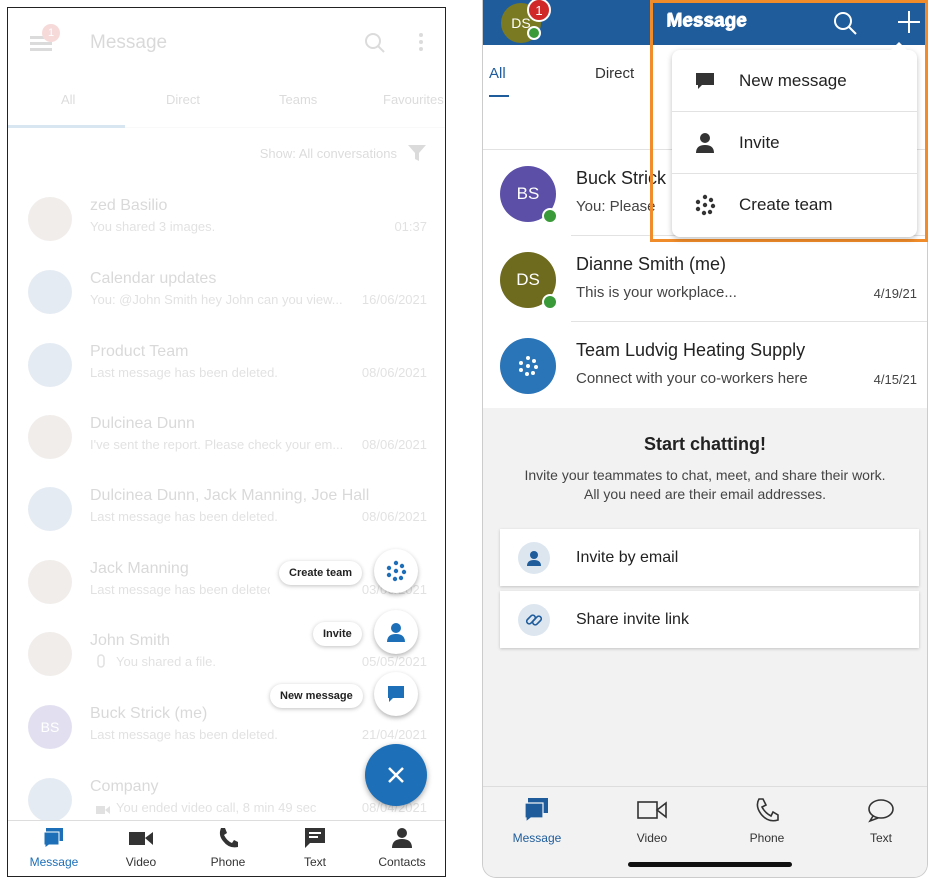 The height and width of the screenshot is (884, 928). Describe the element at coordinates (539, 11) in the screenshot. I see `notification-badge: 1` at that location.